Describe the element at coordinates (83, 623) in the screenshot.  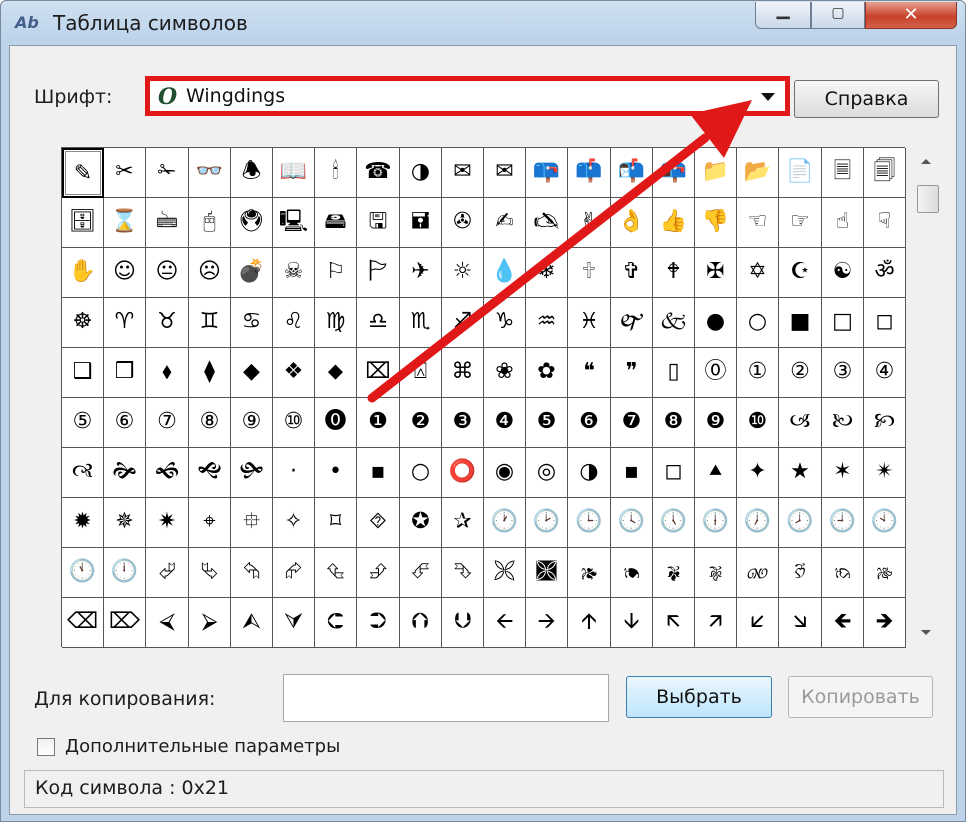
I see `character-cell: ⌫` at that location.